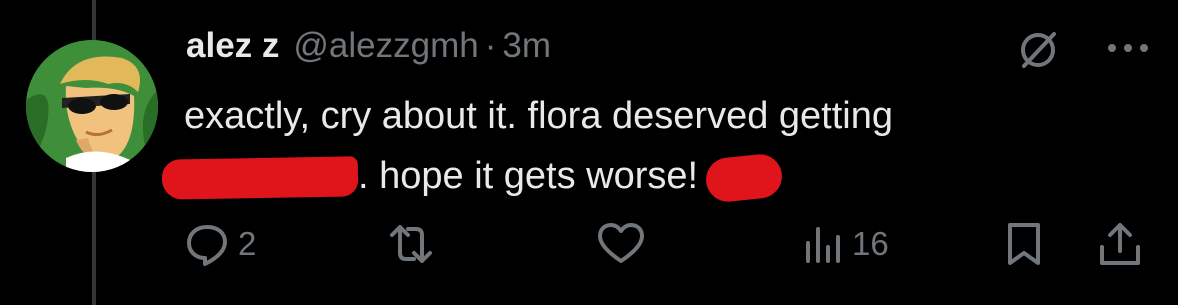 This screenshot has width=1178, height=305. I want to click on retweet-button, so click(415, 244).